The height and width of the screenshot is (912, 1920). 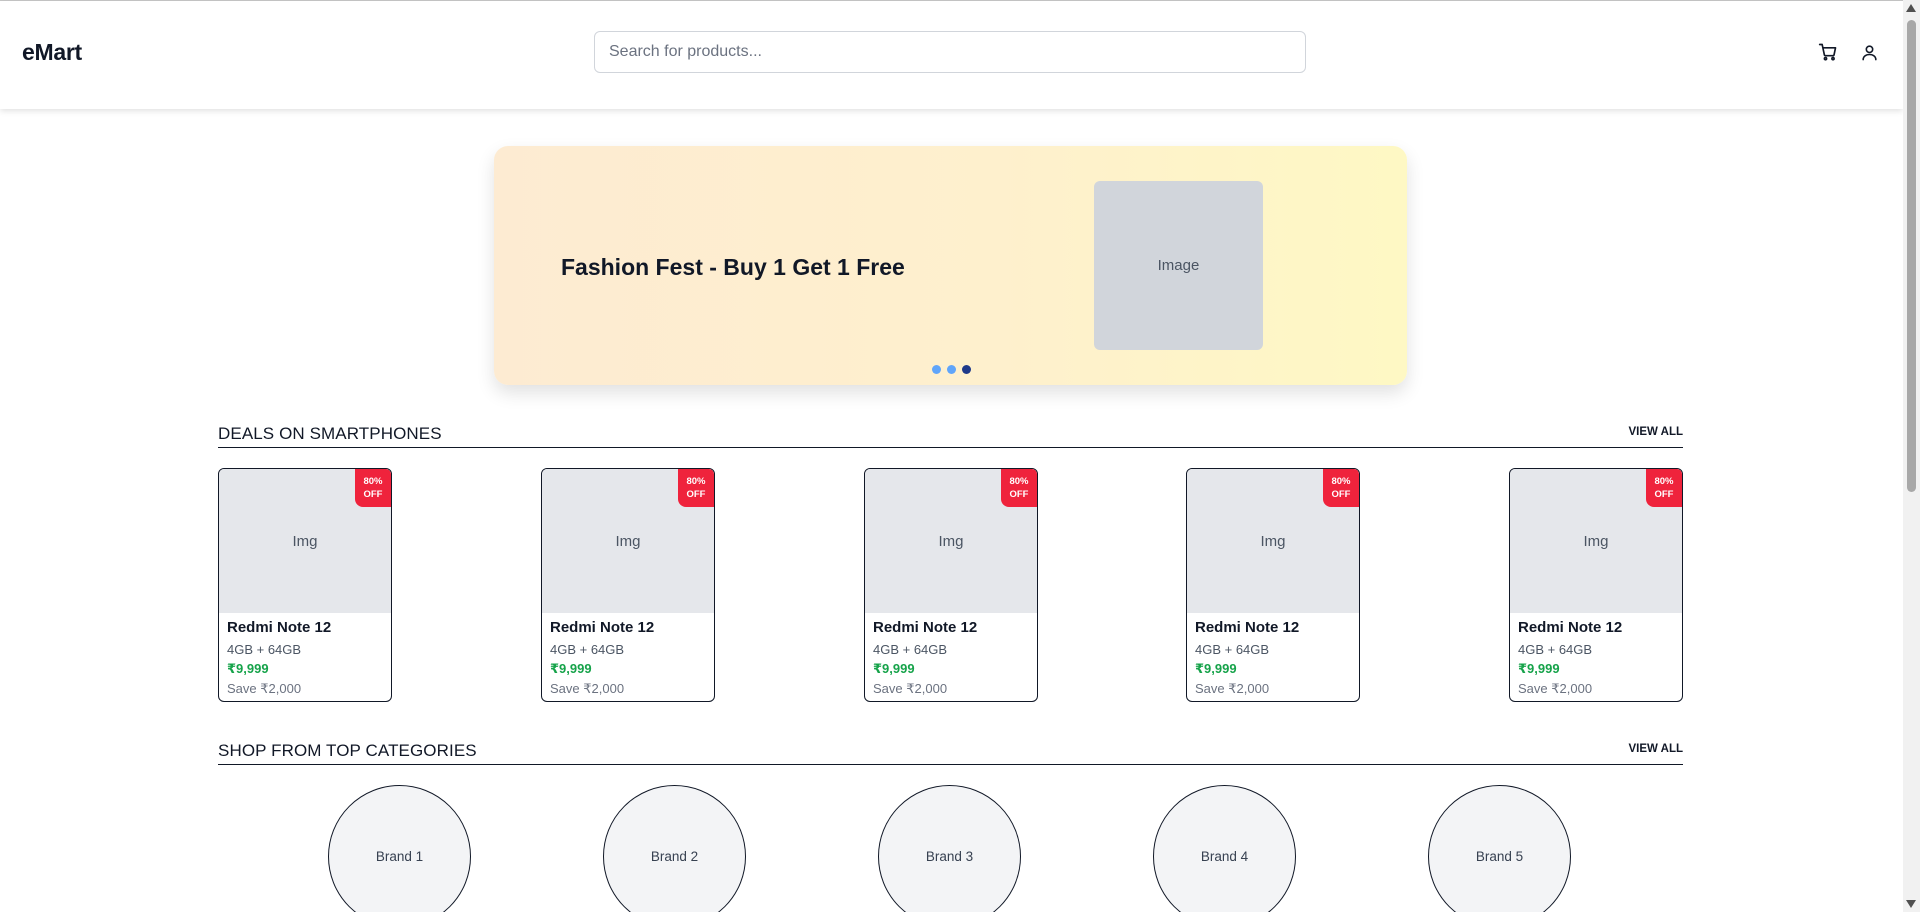 What do you see at coordinates (1911, 904) in the screenshot?
I see `scroll-down-arrow-icon` at bounding box center [1911, 904].